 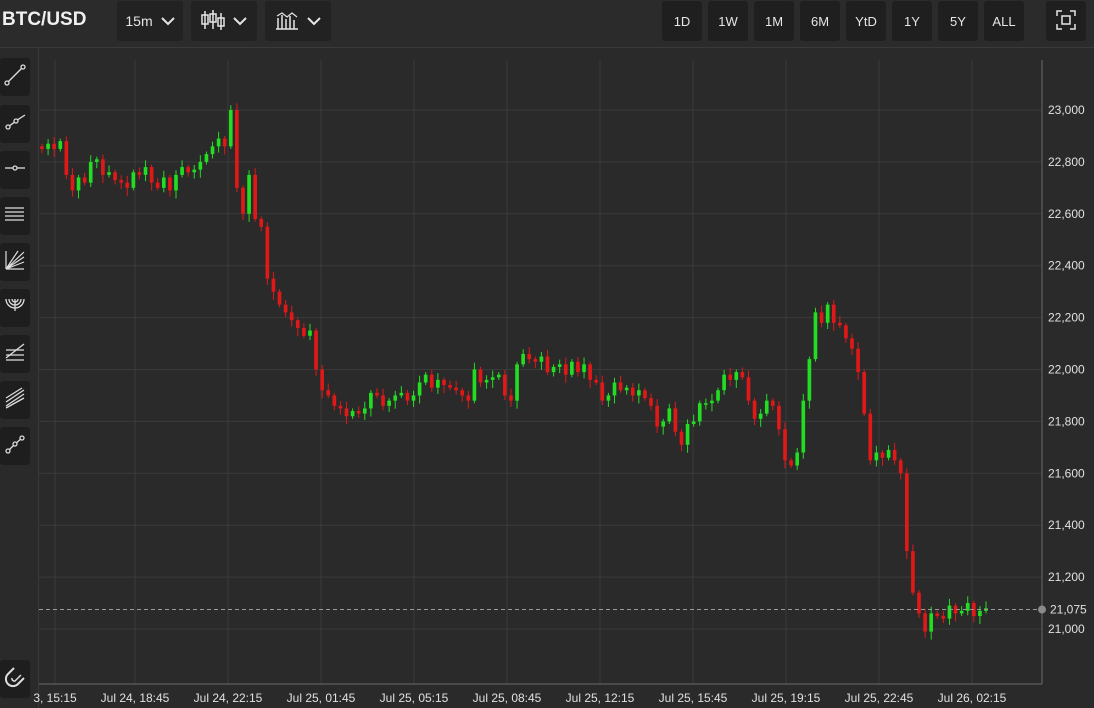 I want to click on time-tick-label: 3, 15:15, so click(x=55, y=698).